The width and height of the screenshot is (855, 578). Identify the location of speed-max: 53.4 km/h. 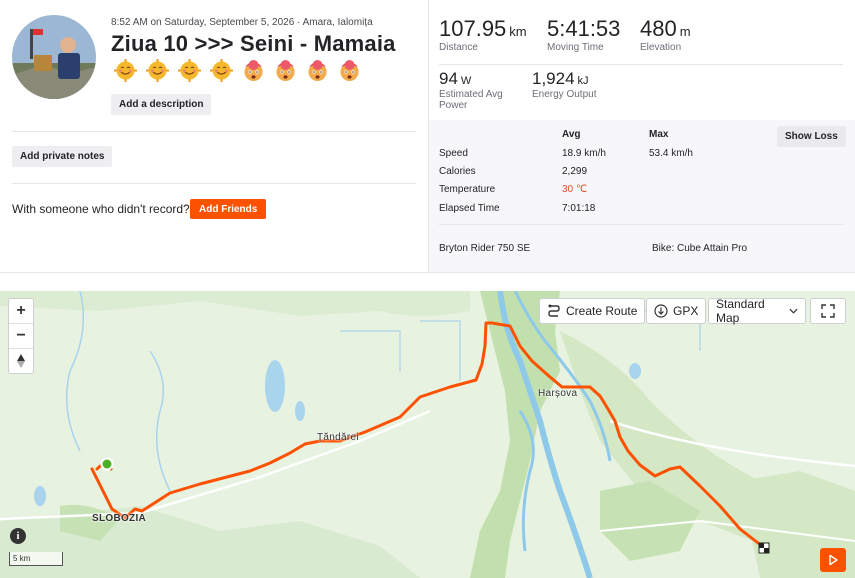
(671, 153).